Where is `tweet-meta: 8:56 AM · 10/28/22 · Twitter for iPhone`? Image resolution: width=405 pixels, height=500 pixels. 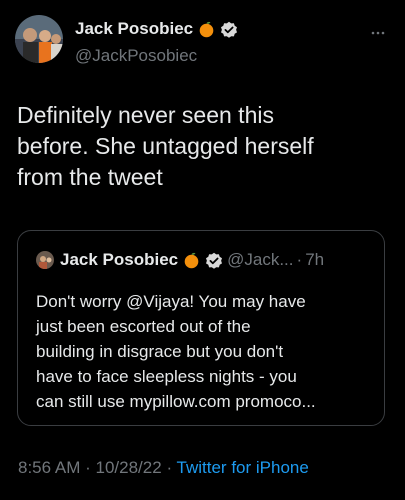
tweet-meta: 8:56 AM · 10/28/22 · Twitter for iPhone is located at coordinates (163, 468).